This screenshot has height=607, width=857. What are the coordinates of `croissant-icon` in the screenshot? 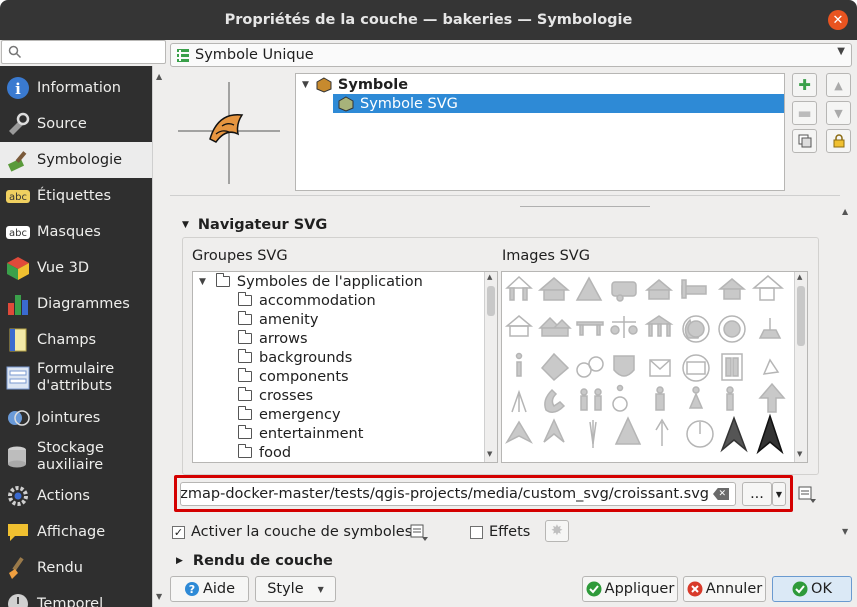 It's located at (226, 128).